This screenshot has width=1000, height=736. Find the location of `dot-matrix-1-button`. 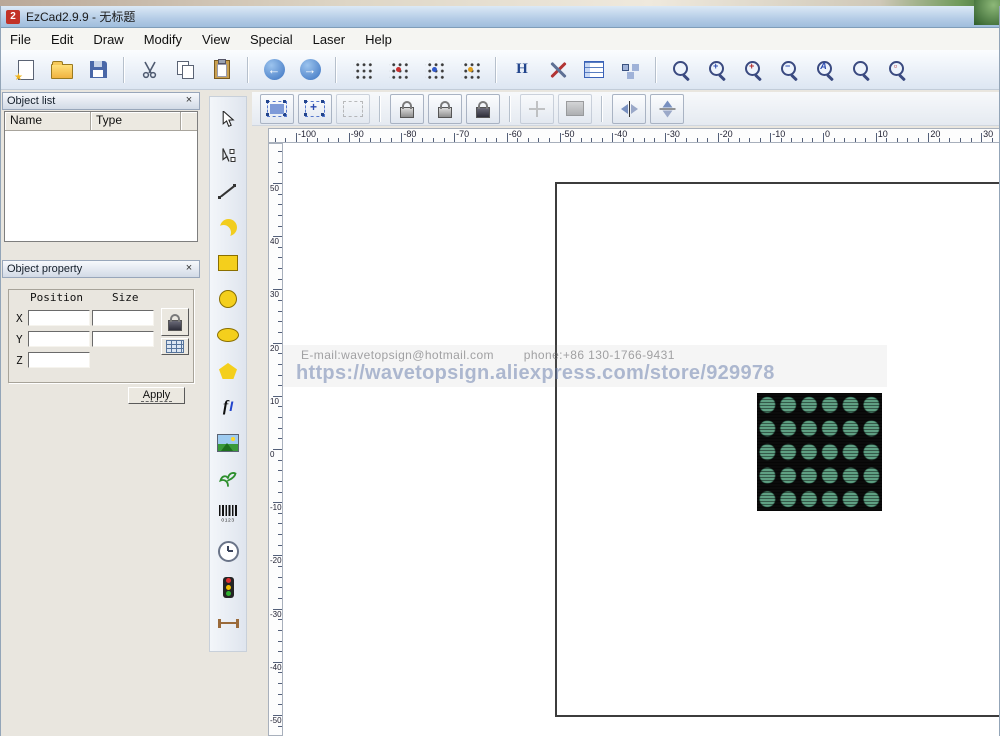

dot-matrix-1-button is located at coordinates (362, 70).